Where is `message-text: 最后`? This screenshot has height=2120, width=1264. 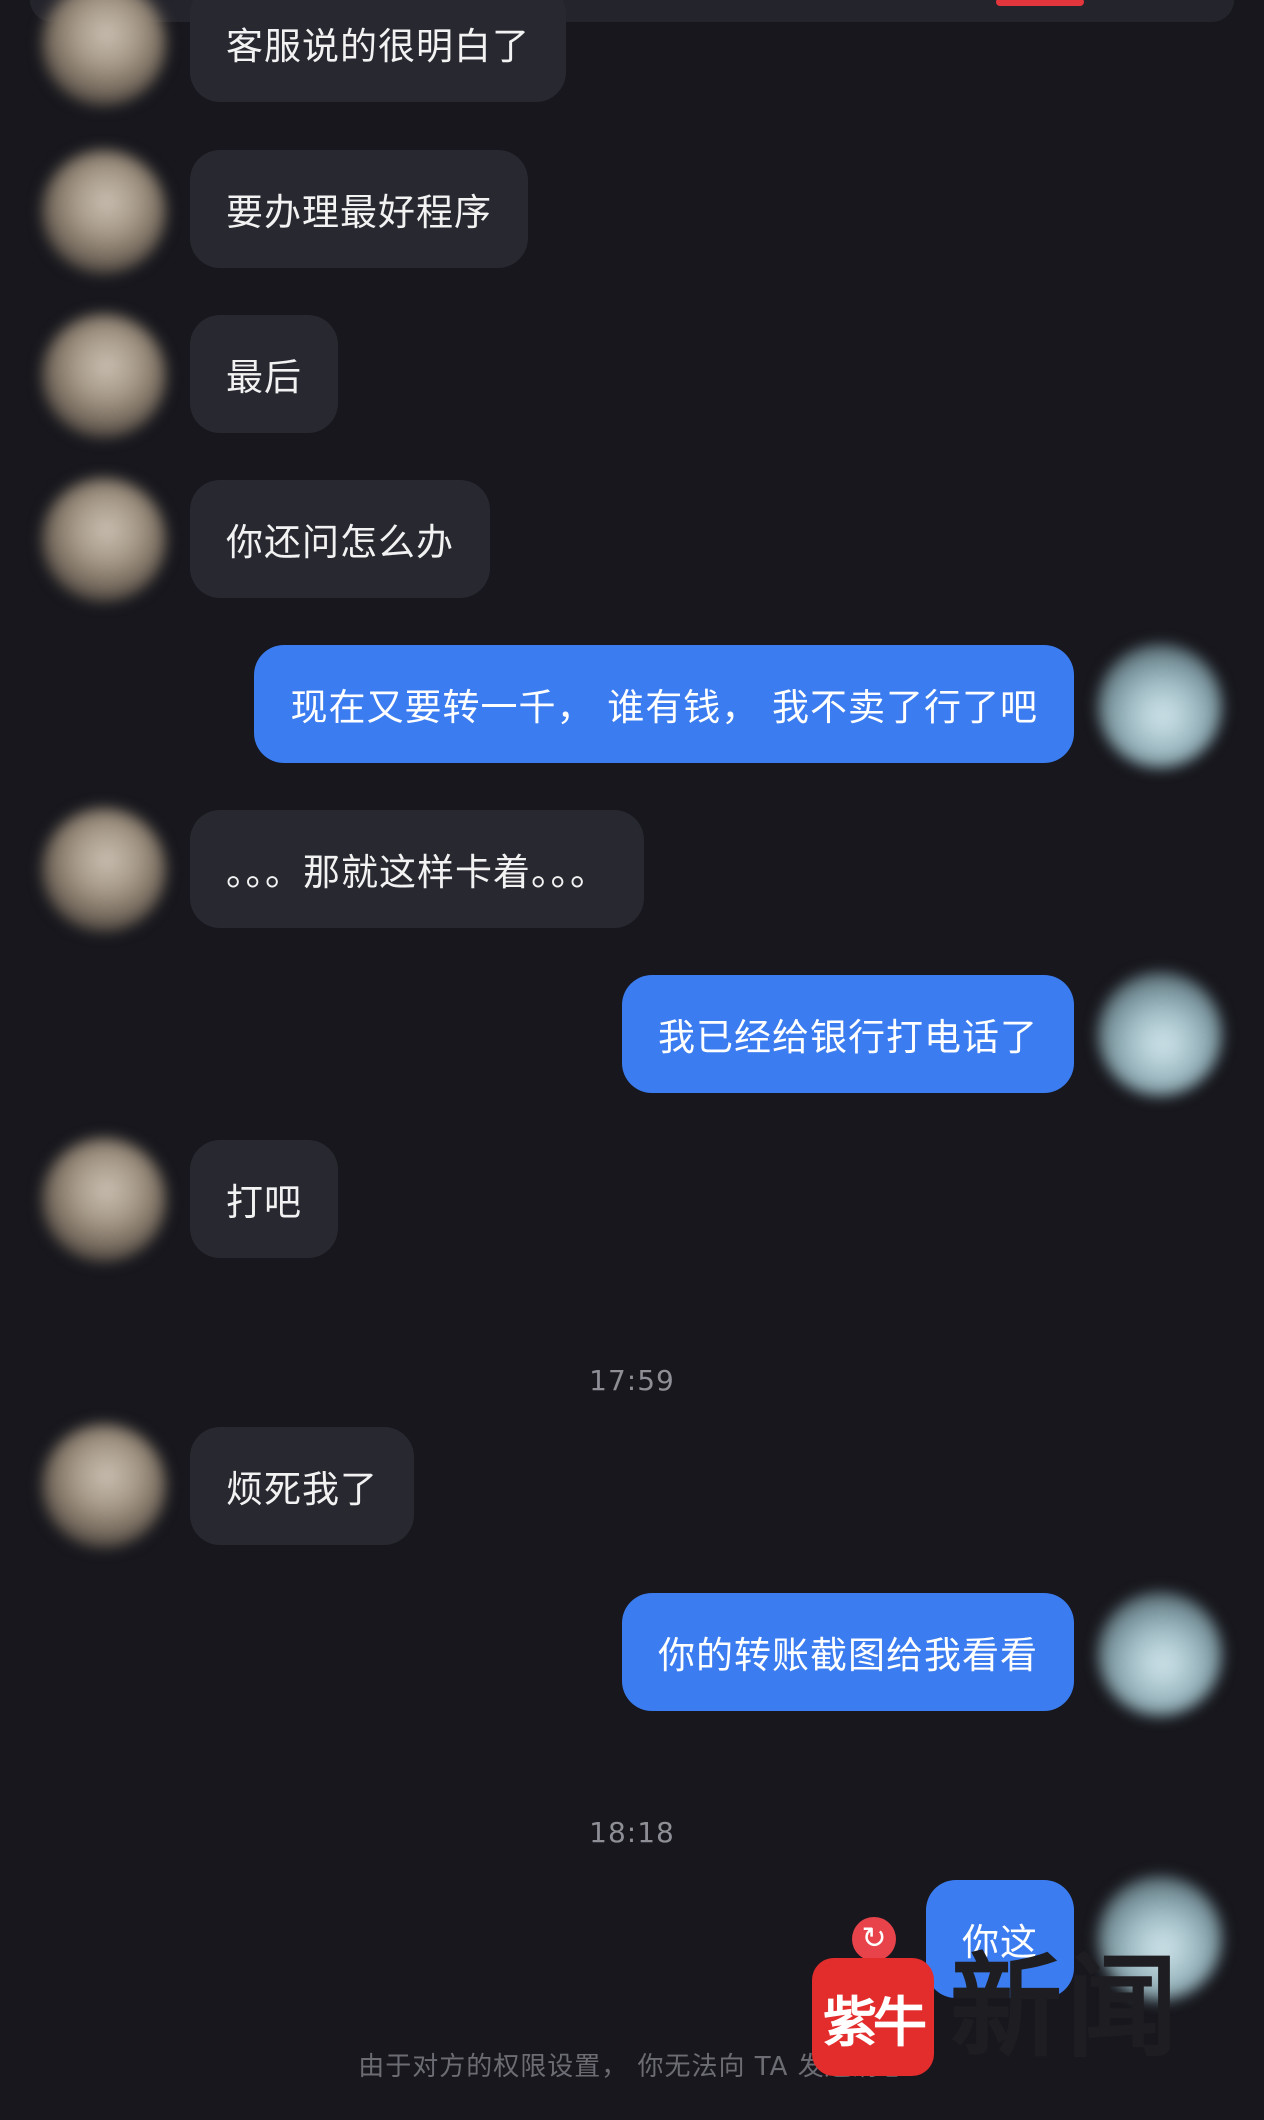
message-text: 最后 is located at coordinates (264, 377).